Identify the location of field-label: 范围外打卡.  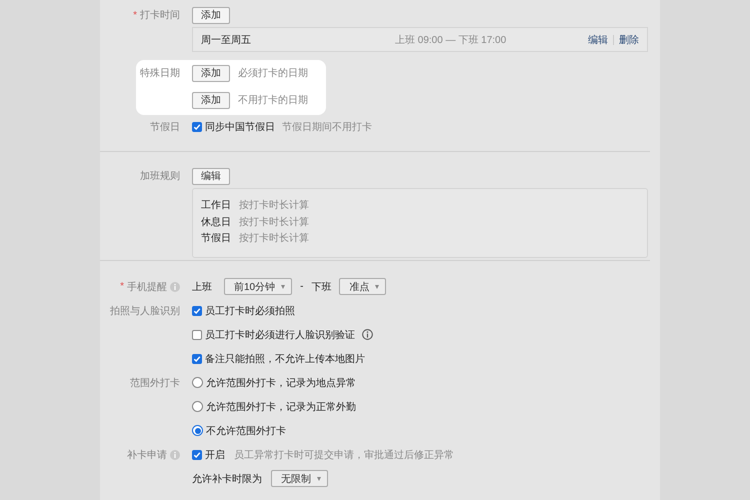
(155, 383).